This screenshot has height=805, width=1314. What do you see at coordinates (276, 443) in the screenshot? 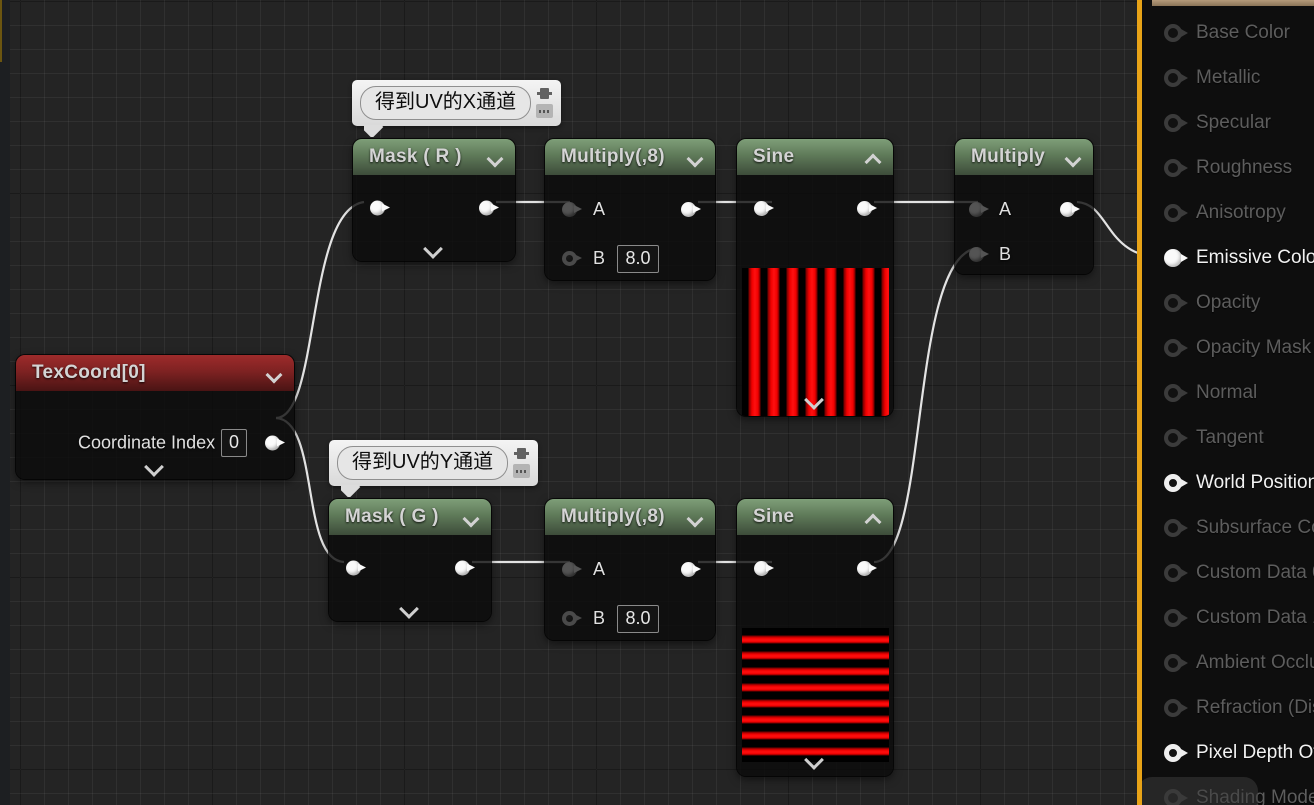
I see `texcoord-output-pin` at bounding box center [276, 443].